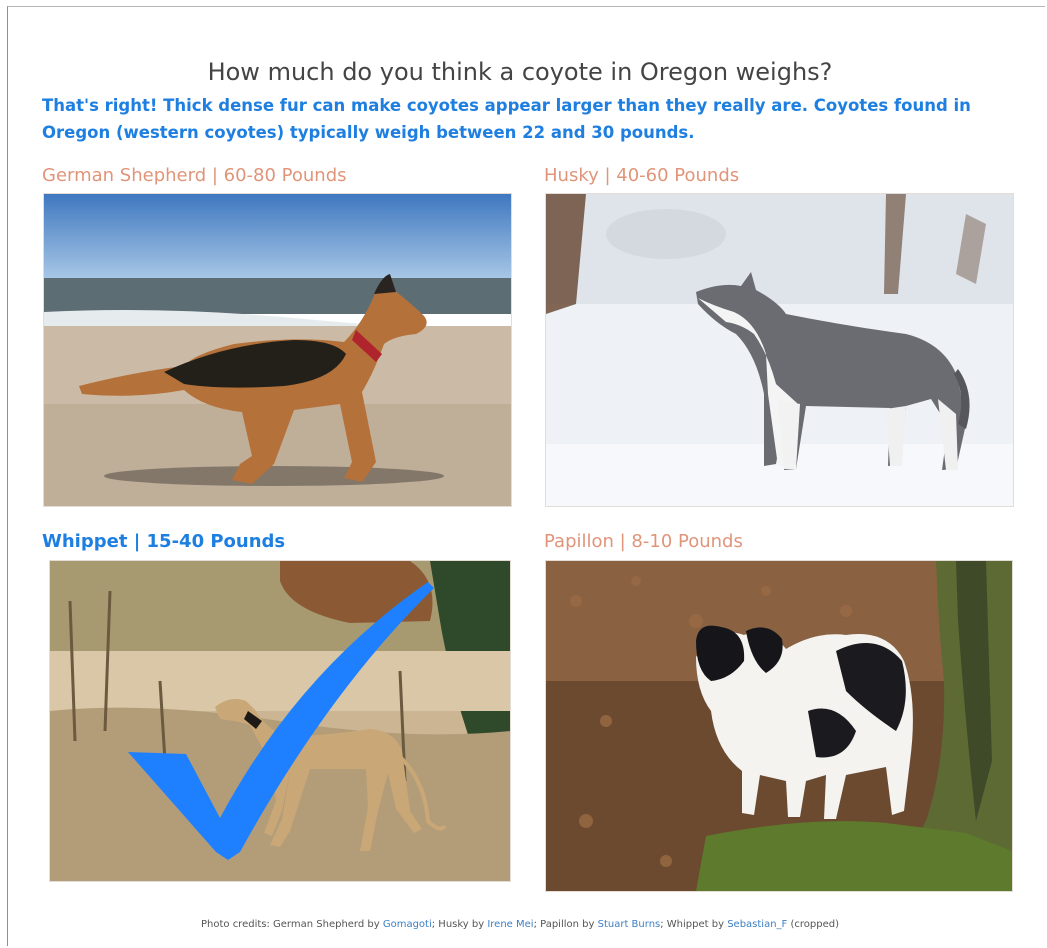 This screenshot has width=1047, height=948. I want to click on option-image-husky, so click(779, 350).